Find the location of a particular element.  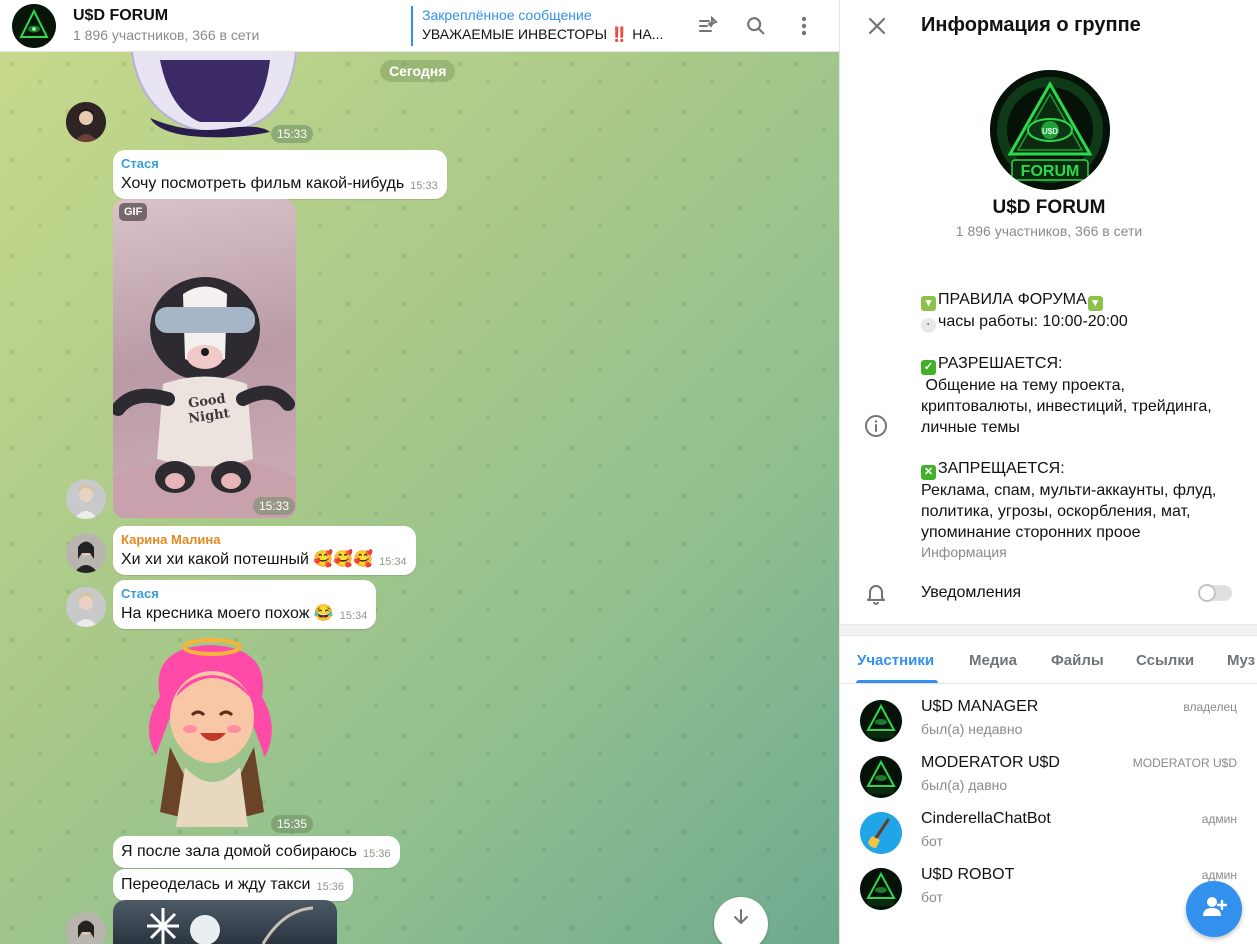

shared-media-tabs: Участники Медиа Файлы Ссылки Муз is located at coordinates (1048, 660).